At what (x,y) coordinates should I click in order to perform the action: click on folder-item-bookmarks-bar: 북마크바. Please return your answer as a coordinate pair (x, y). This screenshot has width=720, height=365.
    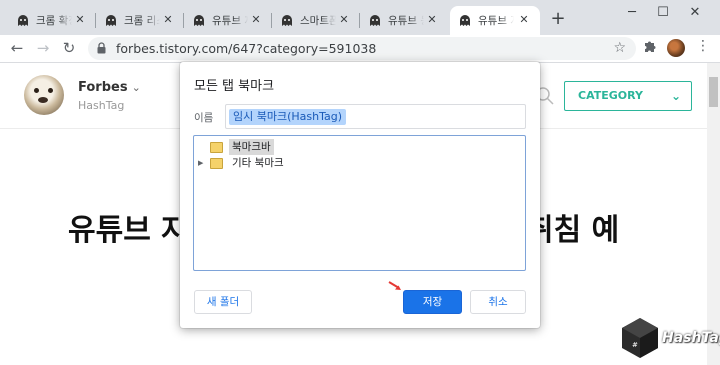
    Looking at the image, I should click on (236, 147).